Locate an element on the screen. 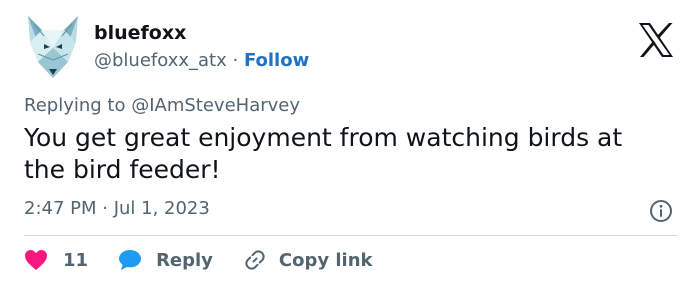 This screenshot has width=700, height=288. like-button: 11 is located at coordinates (56, 260).